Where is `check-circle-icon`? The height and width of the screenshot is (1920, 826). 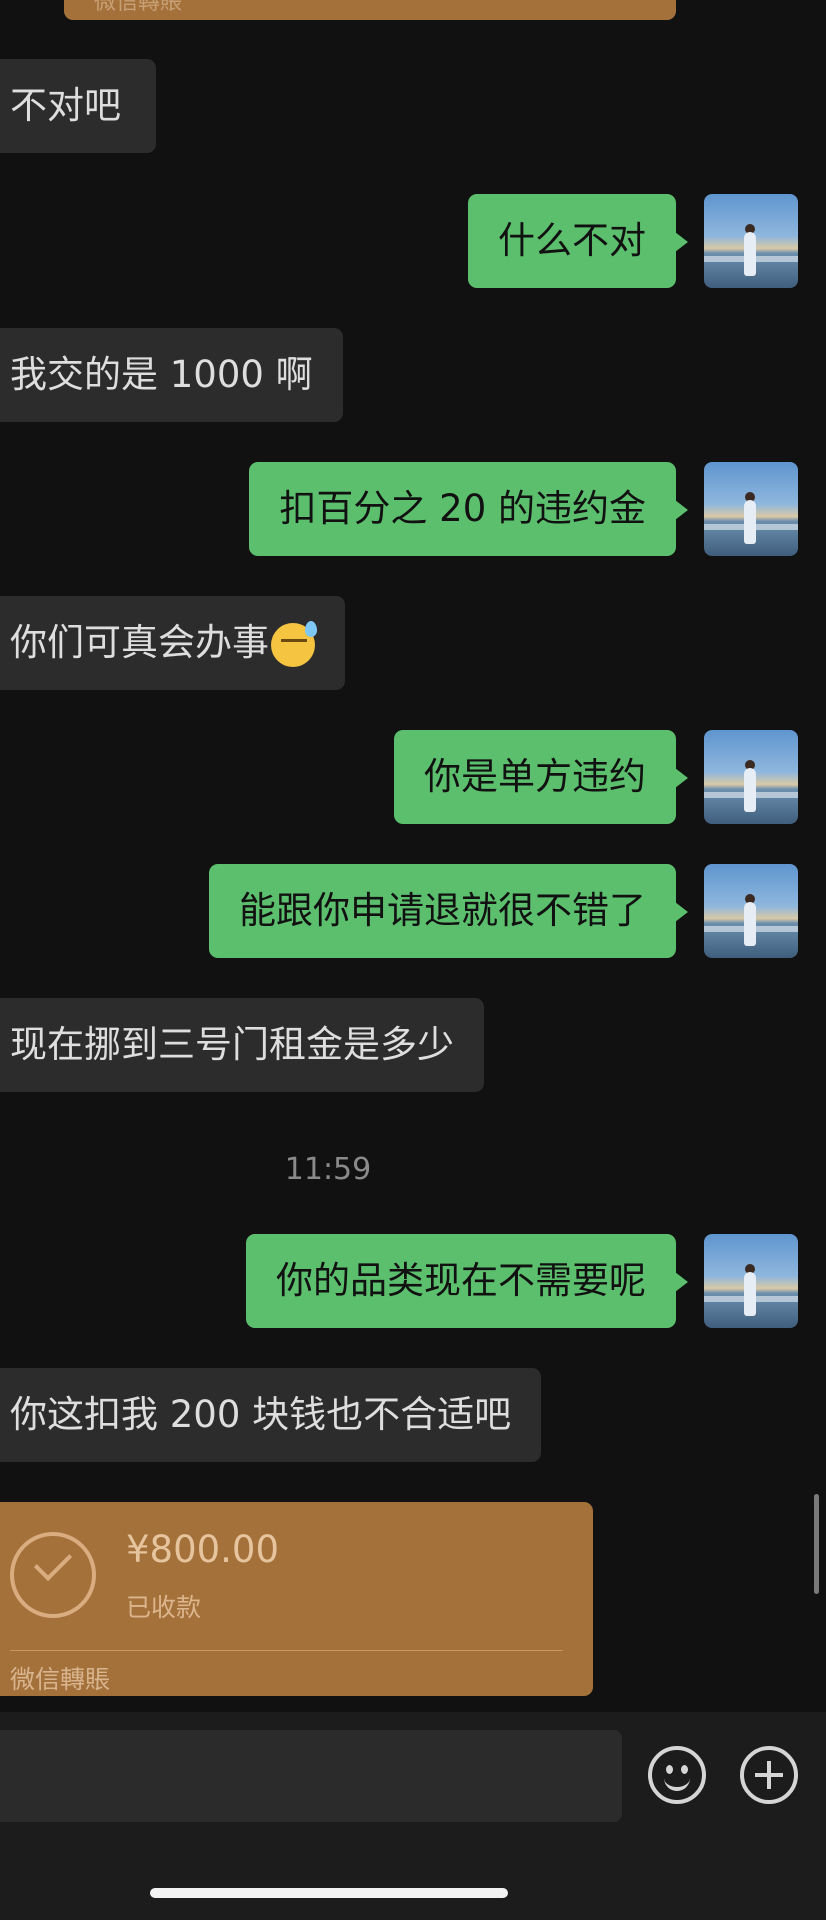
check-circle-icon is located at coordinates (53, 1575).